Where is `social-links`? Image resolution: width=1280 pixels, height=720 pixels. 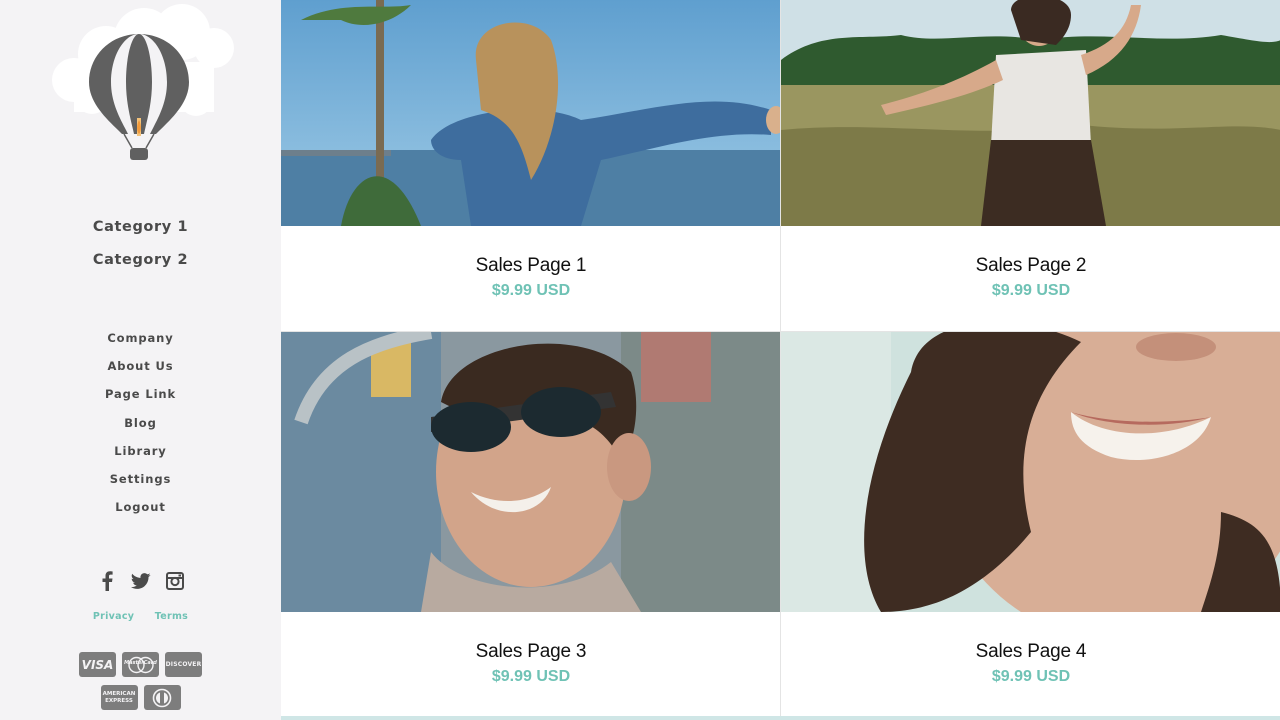
social-links is located at coordinates (140, 581).